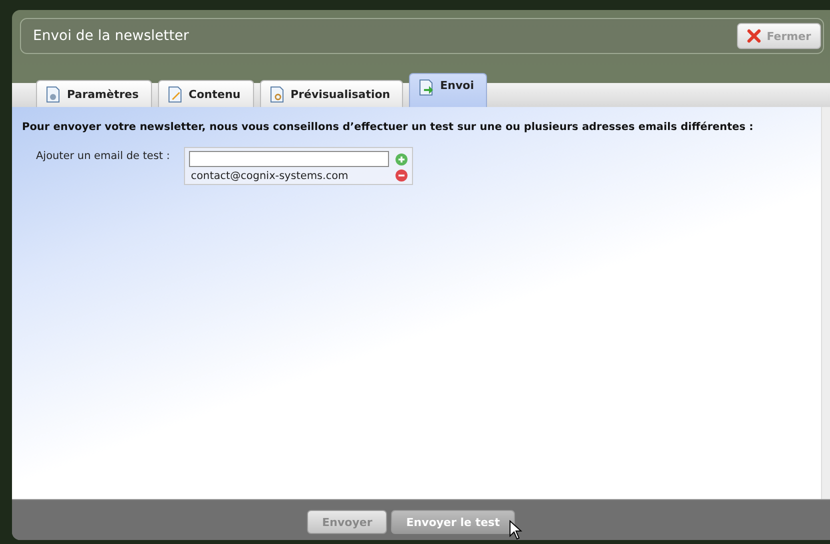 Image resolution: width=830 pixels, height=544 pixels. Describe the element at coordinates (332, 93) in the screenshot. I see `tab: Prévisualisation` at that location.